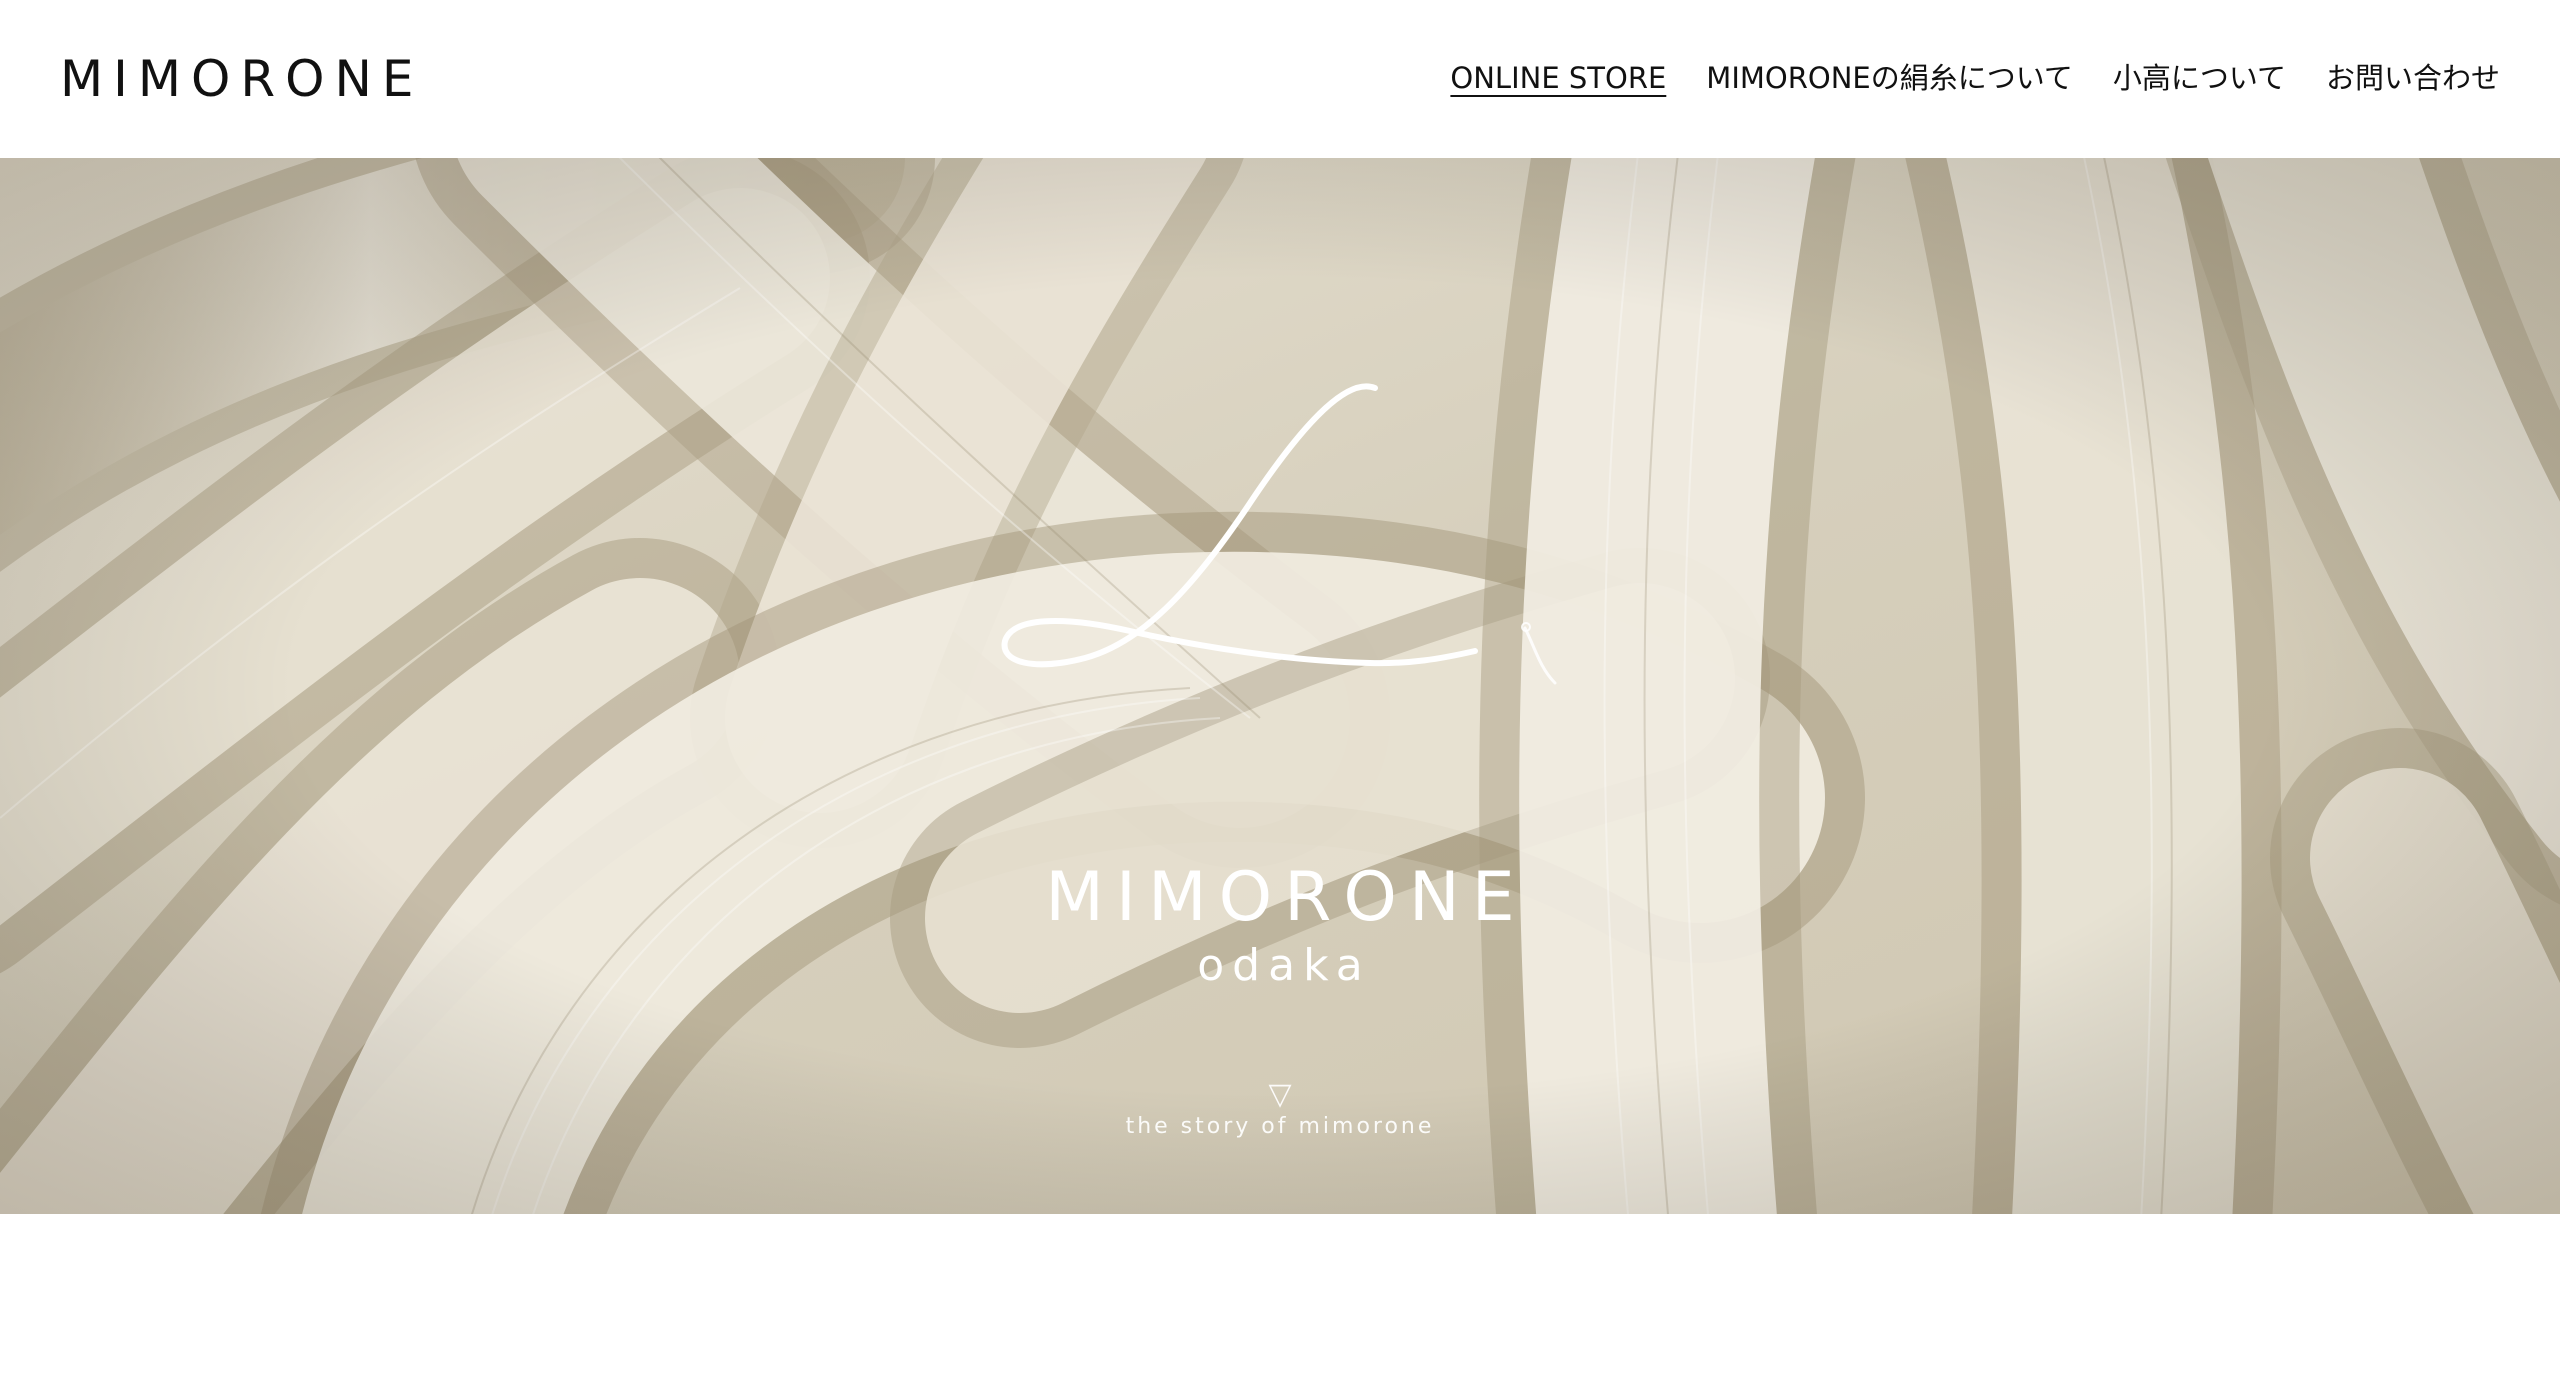 This screenshot has width=2560, height=1374. Describe the element at coordinates (1284, 965) in the screenshot. I see `hero-subtitle: odaka` at that location.